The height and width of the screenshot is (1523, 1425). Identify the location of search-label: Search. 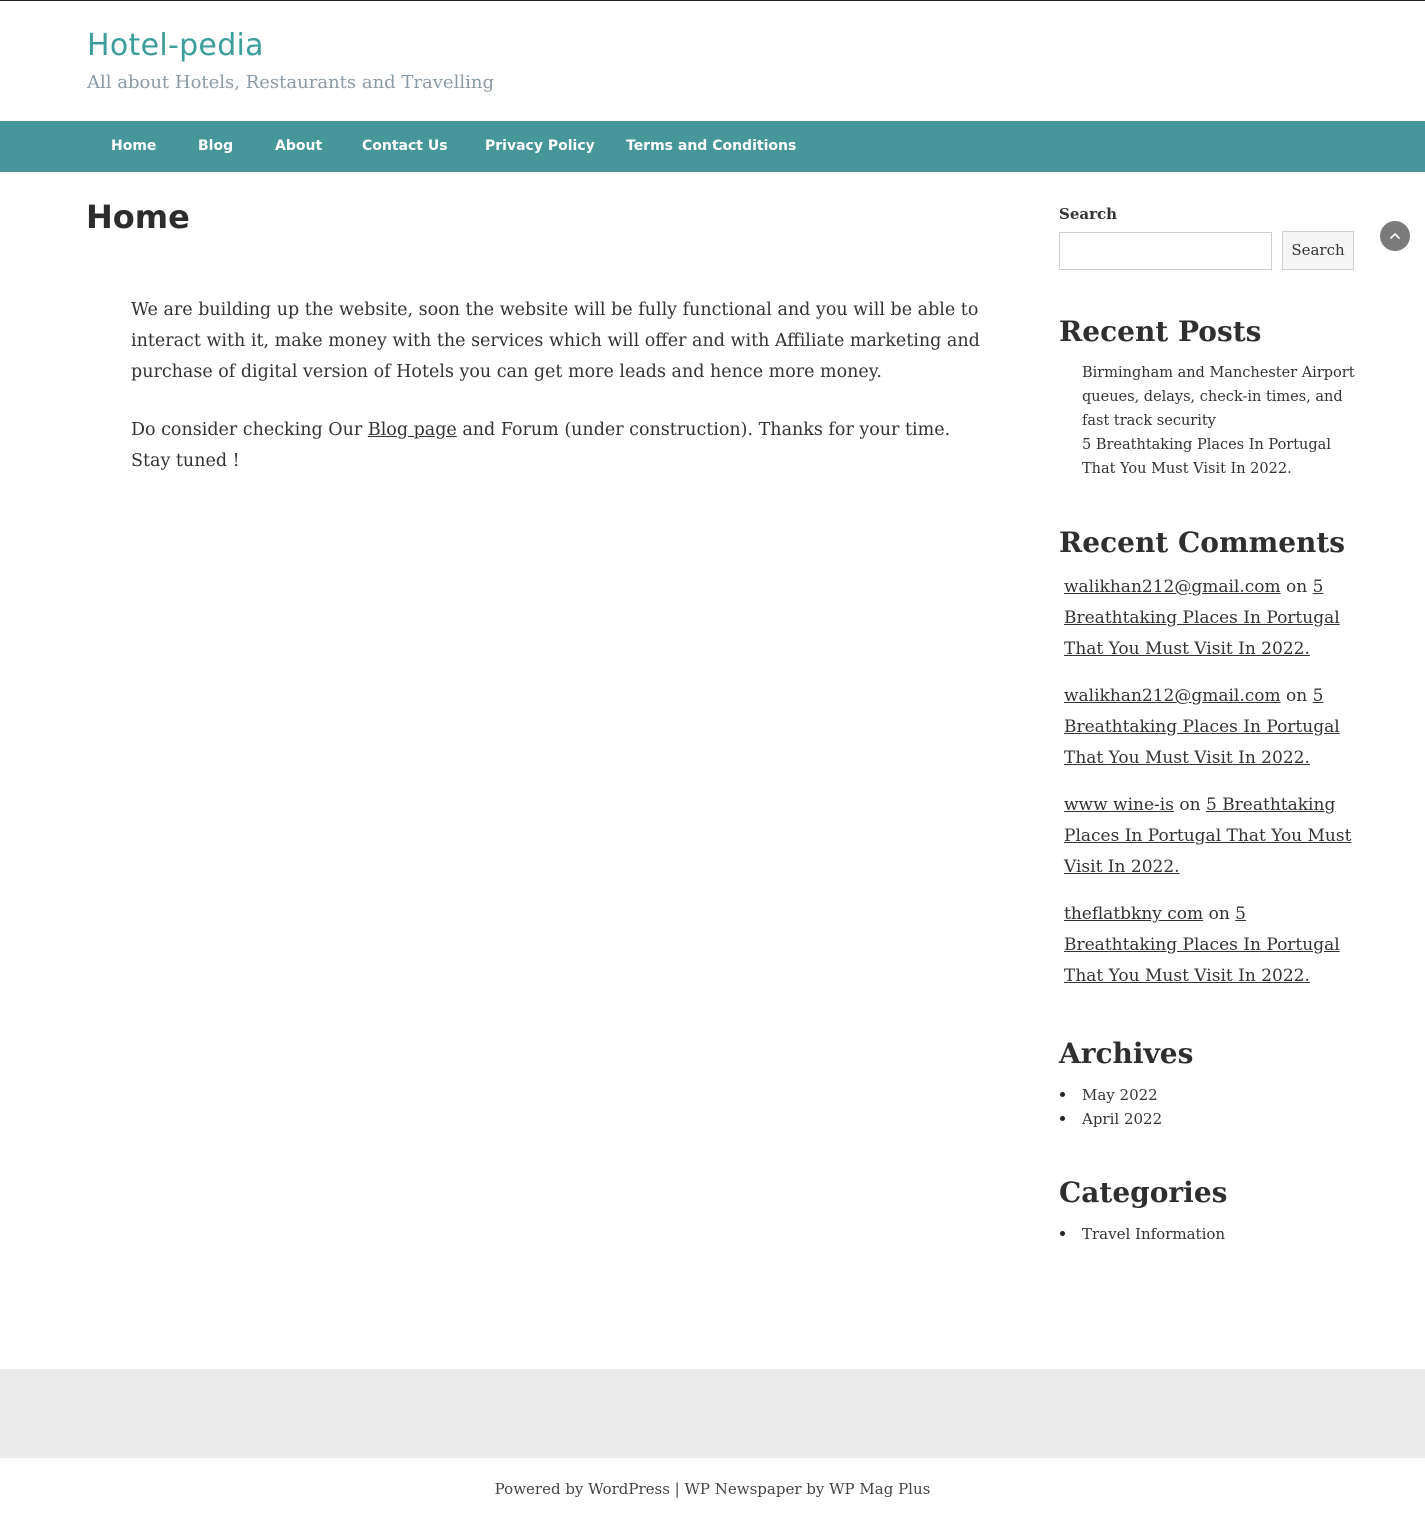
(1088, 214).